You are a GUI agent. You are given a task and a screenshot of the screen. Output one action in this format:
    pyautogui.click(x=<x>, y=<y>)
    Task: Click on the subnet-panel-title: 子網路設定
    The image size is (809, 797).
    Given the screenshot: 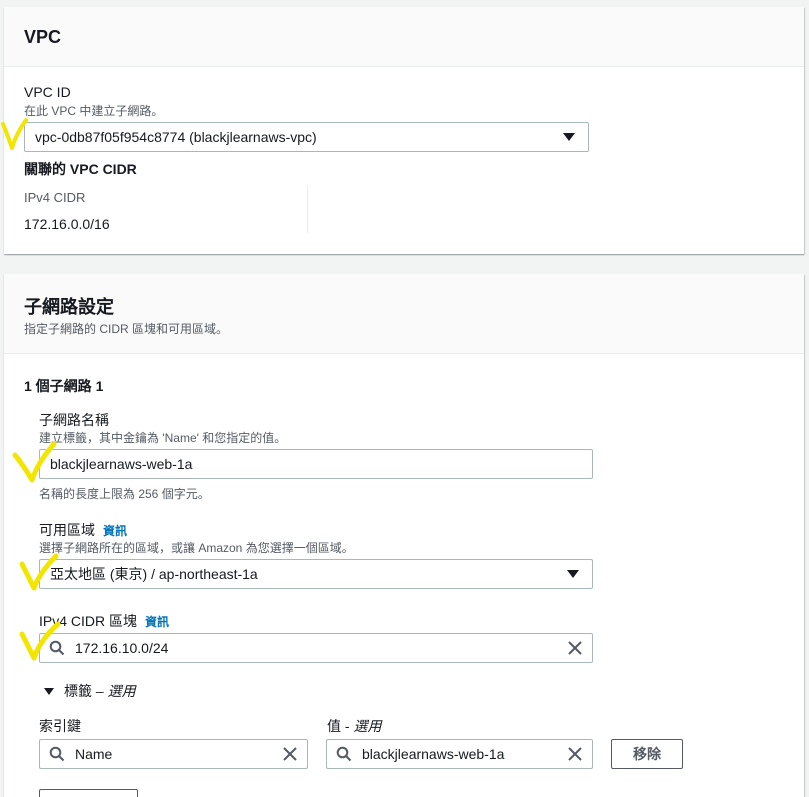 What is the action you would take?
    pyautogui.click(x=69, y=307)
    